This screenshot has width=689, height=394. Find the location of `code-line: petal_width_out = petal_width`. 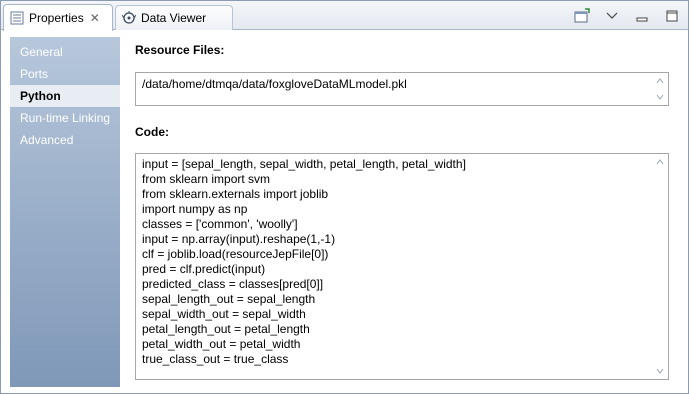

code-line: petal_width_out = petal_width is located at coordinates (221, 344).